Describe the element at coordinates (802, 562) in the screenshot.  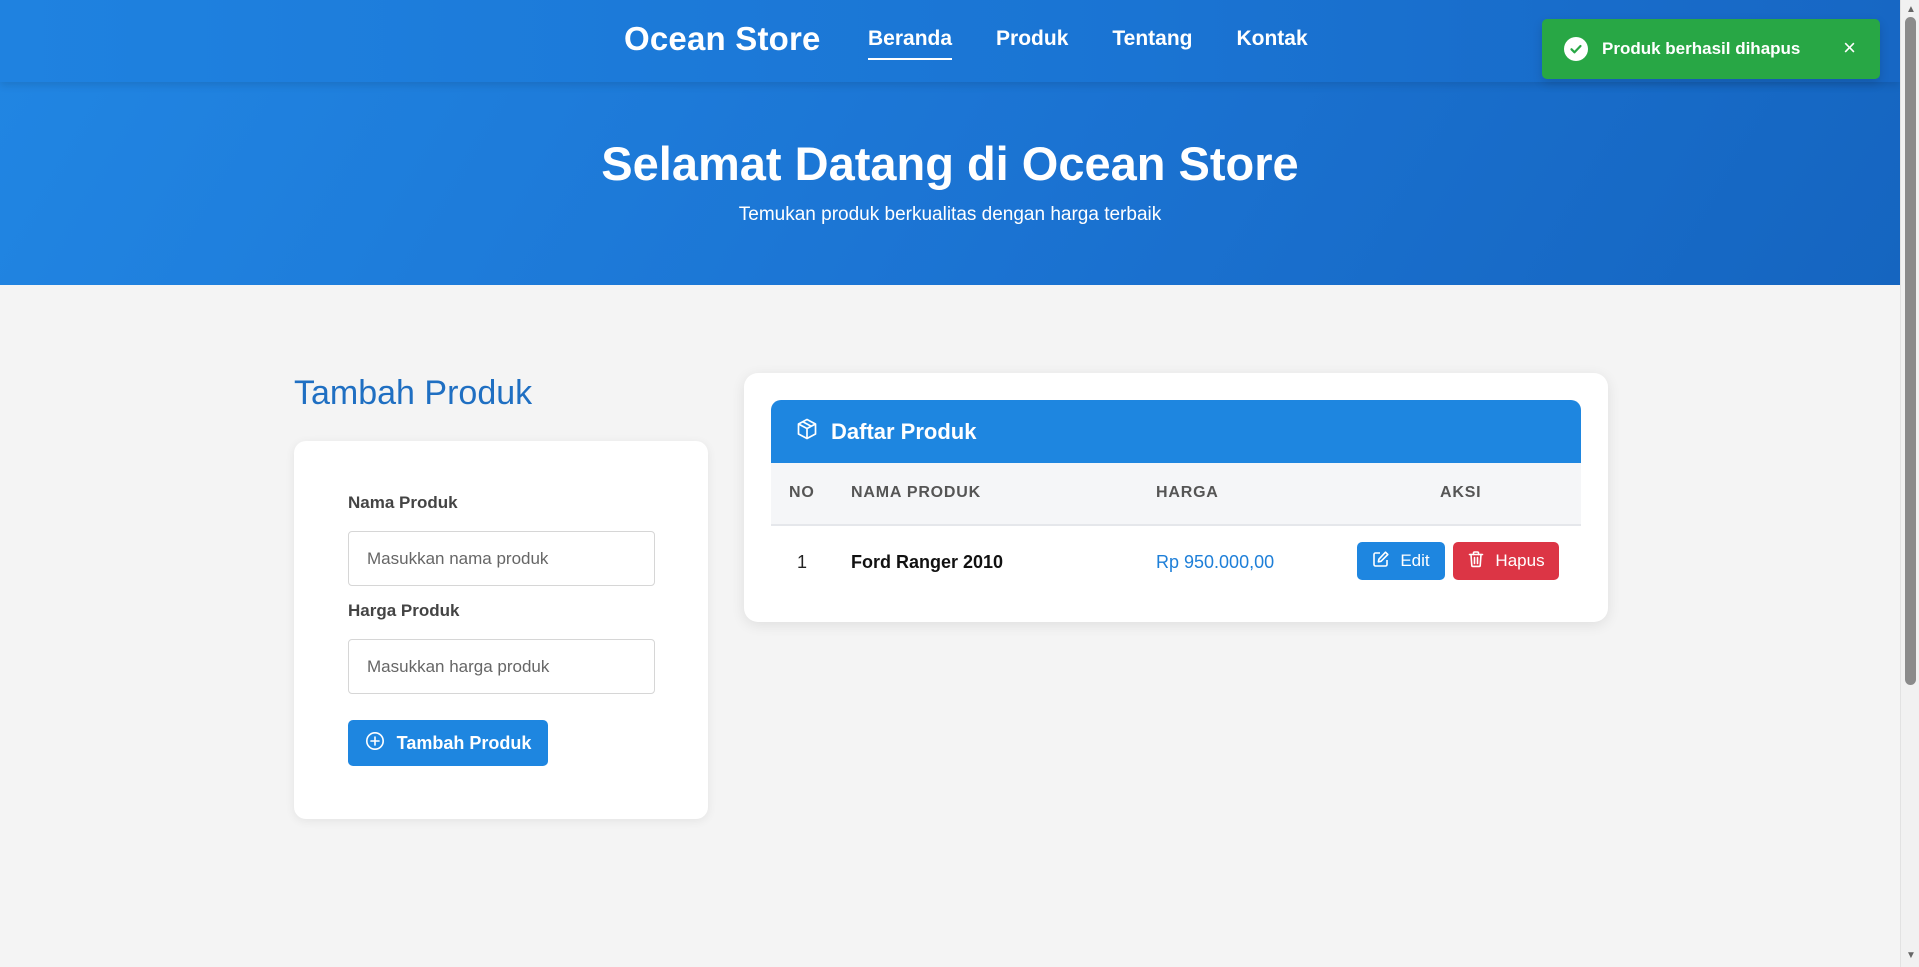
I see `row-number: 1` at that location.